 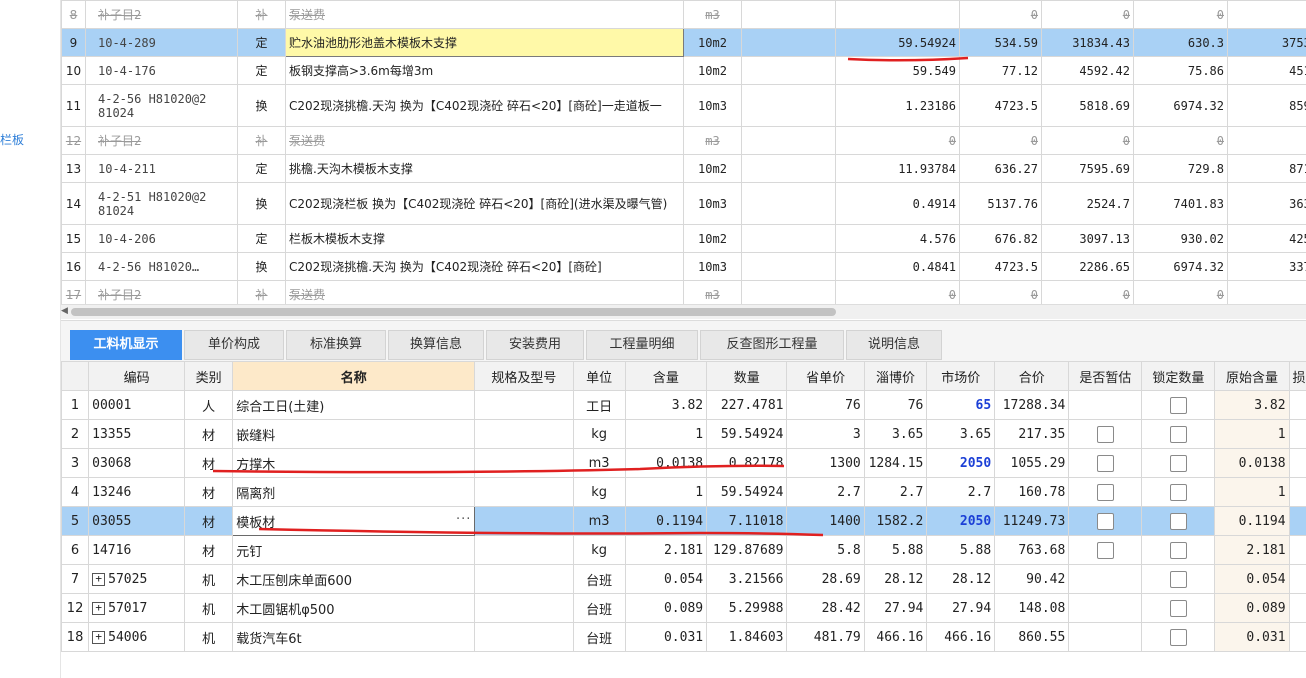 I want to click on resource-code: 03068, so click(x=137, y=463).